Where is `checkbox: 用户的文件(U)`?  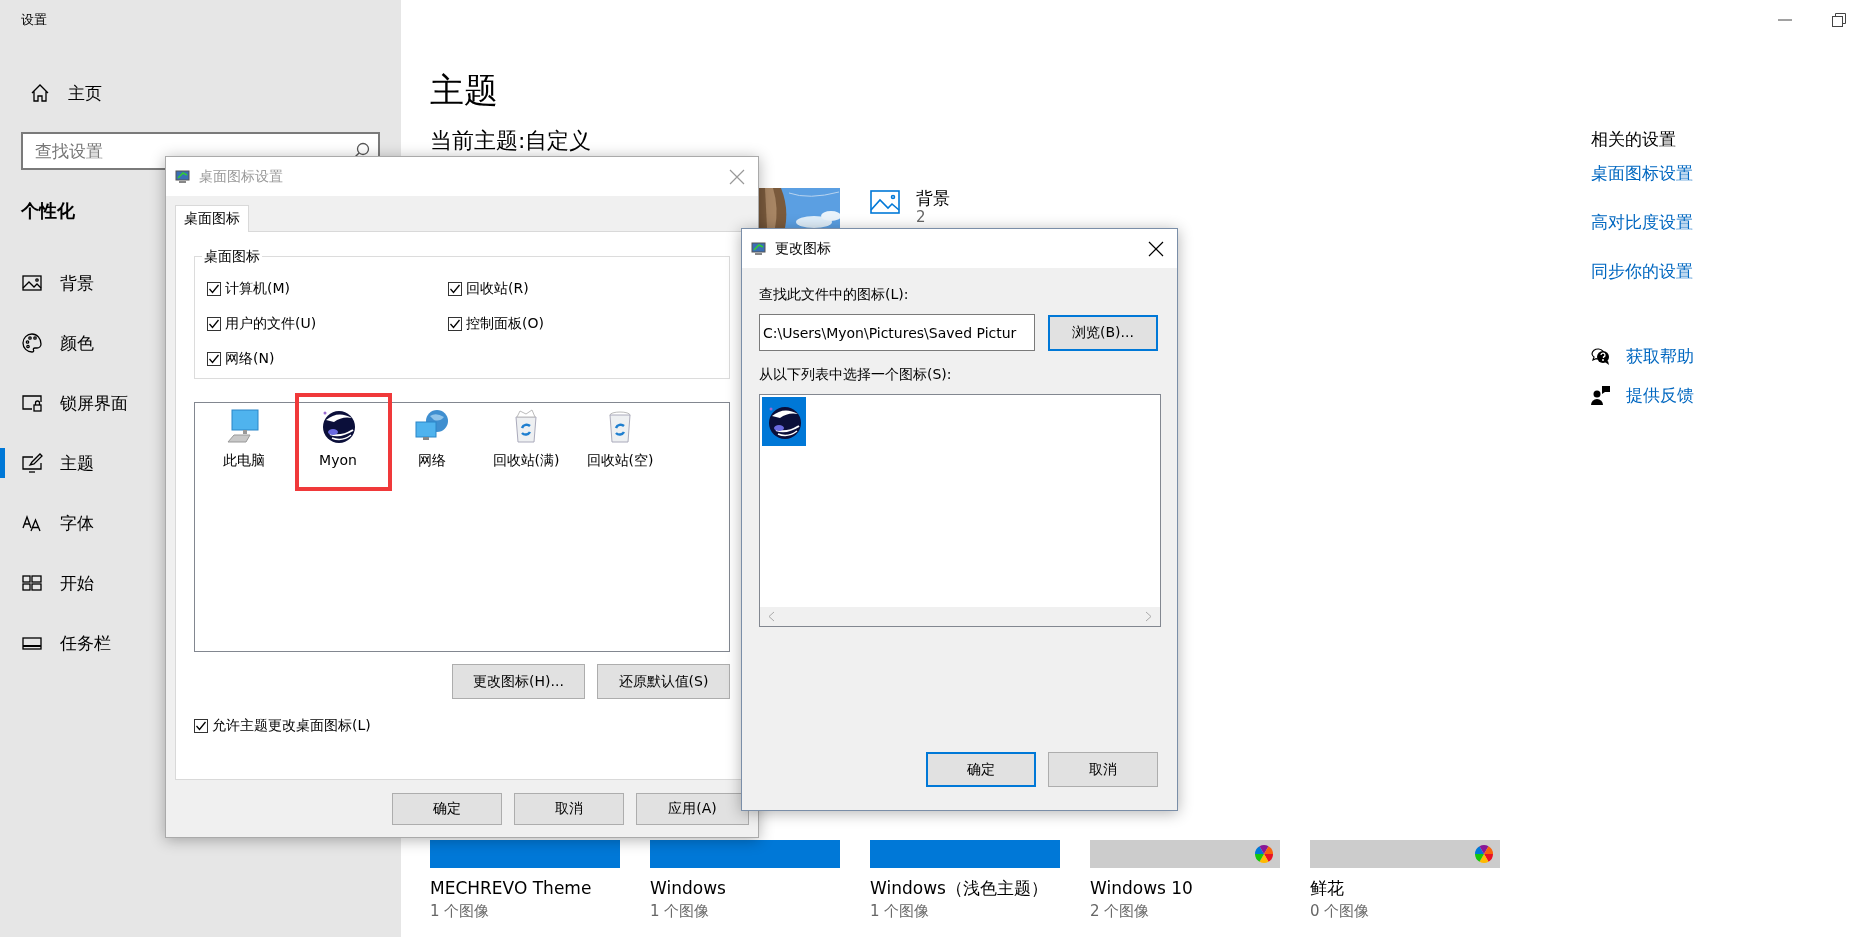 checkbox: 用户的文件(U) is located at coordinates (262, 324).